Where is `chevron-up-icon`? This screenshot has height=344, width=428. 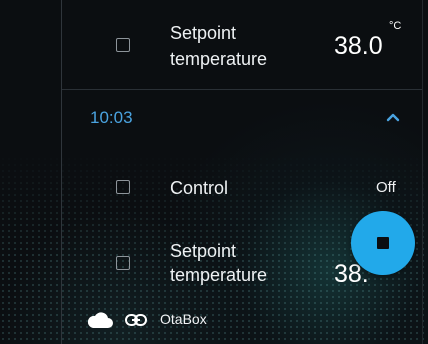
chevron-up-icon is located at coordinates (393, 118).